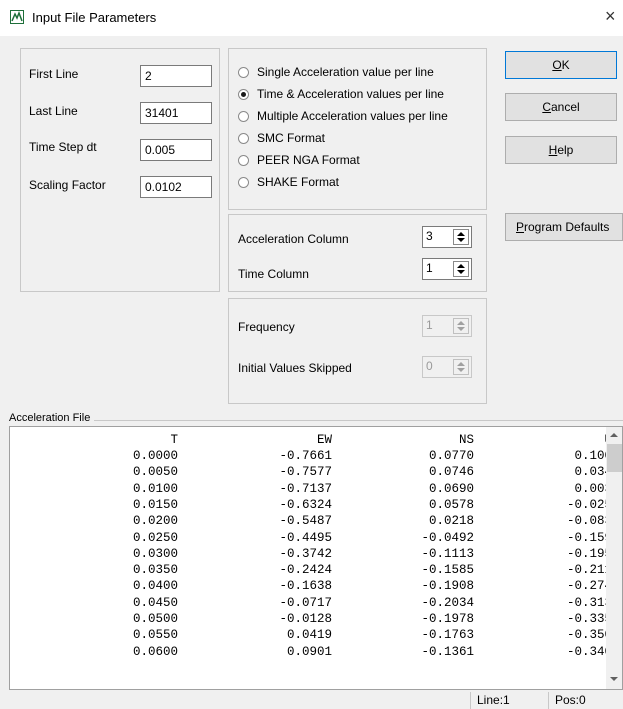 This screenshot has width=623, height=709. I want to click on initial-values-skipped-label: Initial Values Skipped, so click(295, 368).